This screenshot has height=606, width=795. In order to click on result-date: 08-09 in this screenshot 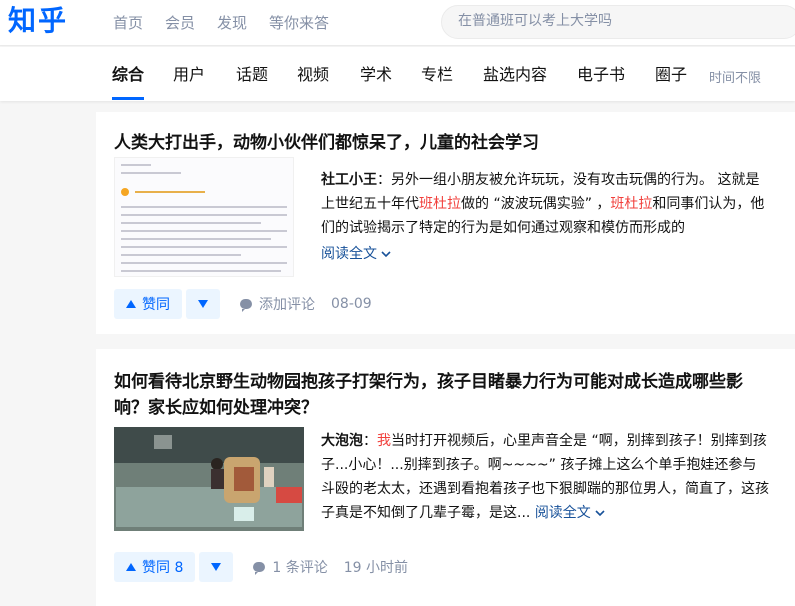, I will do `click(351, 304)`.